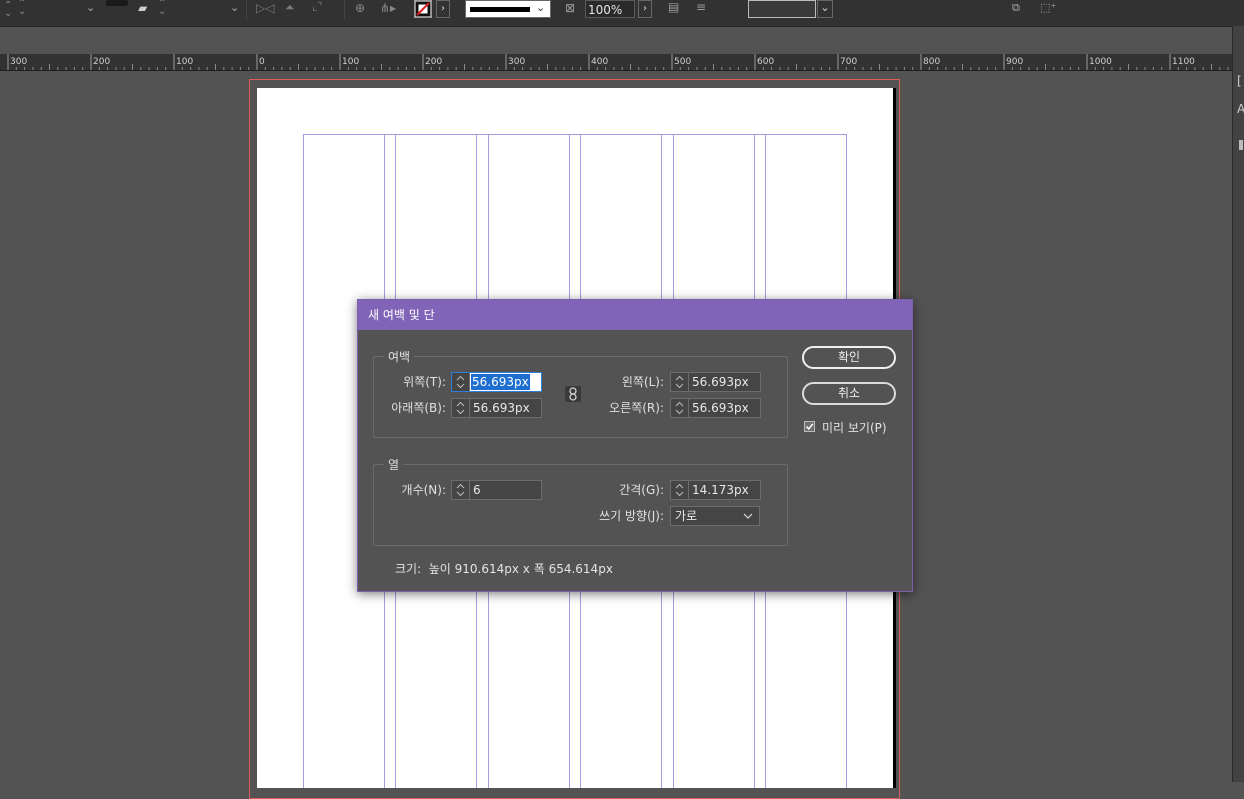  Describe the element at coordinates (720, 408) in the screenshot. I see `right-margin-value: 56.693px` at that location.